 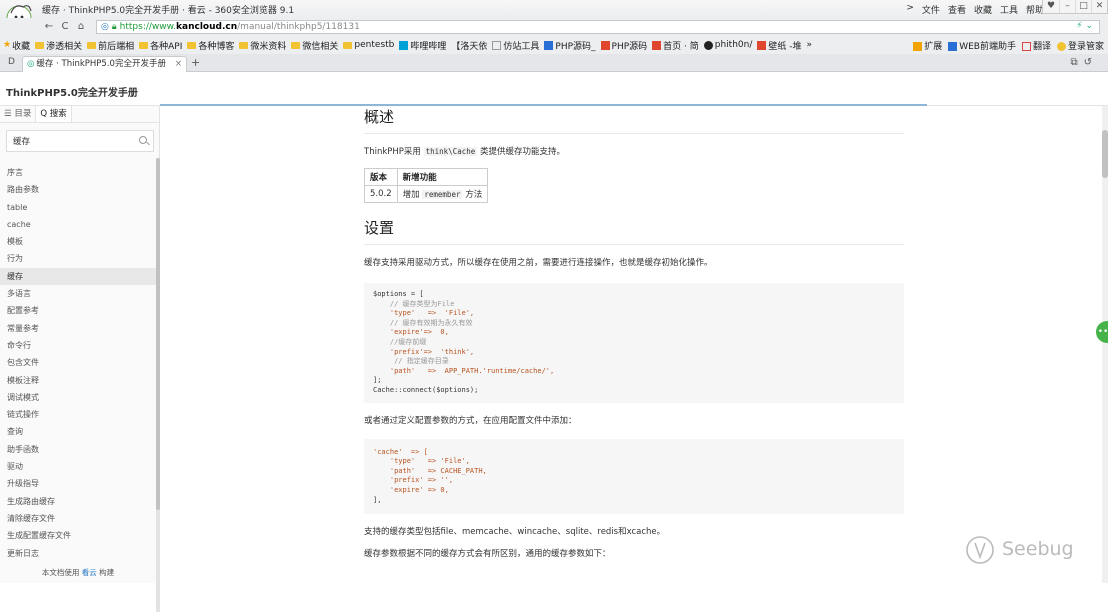 I want to click on tab-active: ◎ 缓存 · ThinkPHP5.0完全开发手册 ×, so click(x=104, y=64).